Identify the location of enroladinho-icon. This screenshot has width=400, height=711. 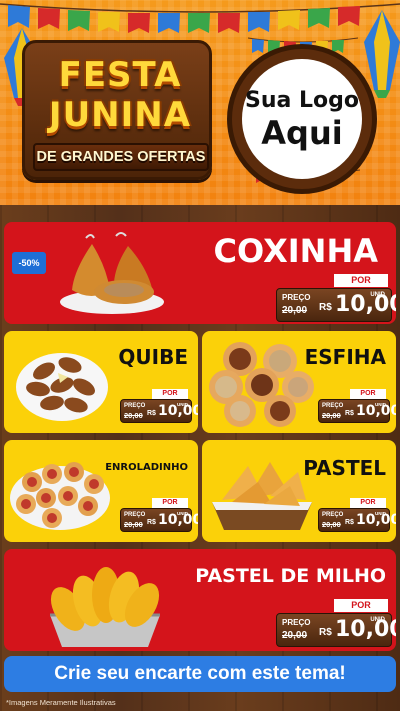
(60, 496).